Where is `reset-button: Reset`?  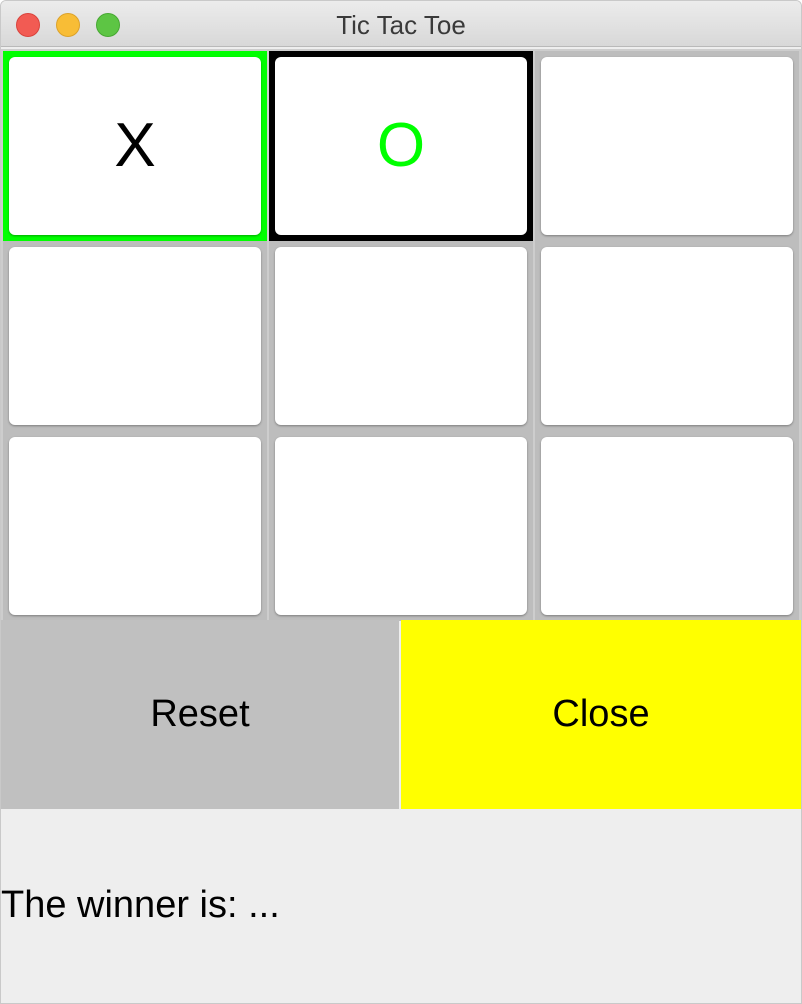 reset-button: Reset is located at coordinates (200, 714).